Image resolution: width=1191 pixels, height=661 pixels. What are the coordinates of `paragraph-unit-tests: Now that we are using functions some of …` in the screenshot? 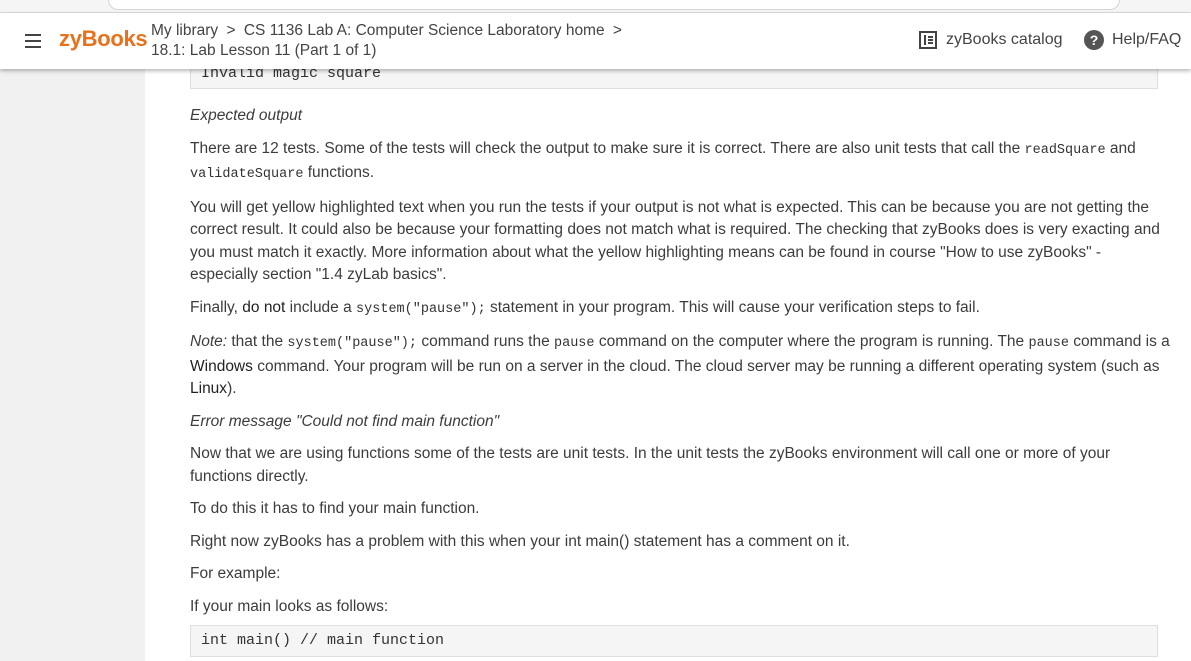 It's located at (650, 465).